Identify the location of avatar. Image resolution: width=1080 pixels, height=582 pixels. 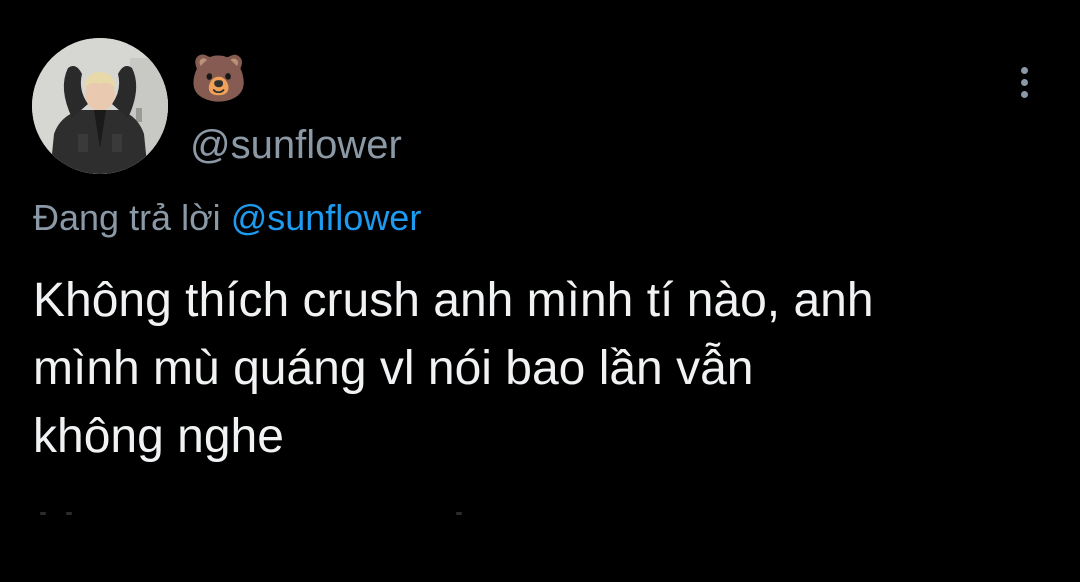
(100, 106).